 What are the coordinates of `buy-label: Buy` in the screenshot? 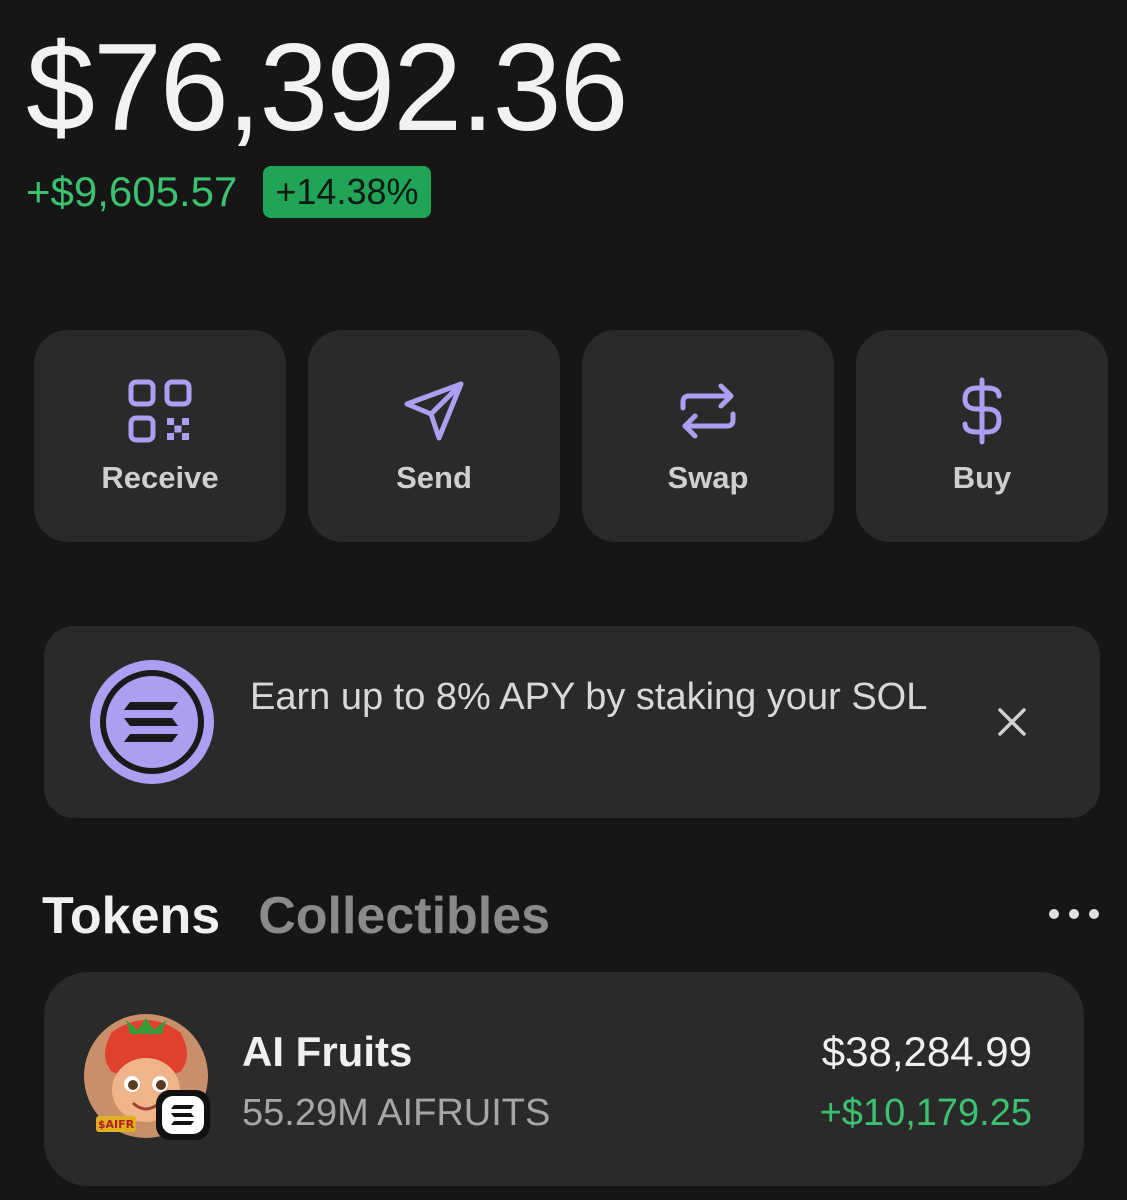 It's located at (982, 477).